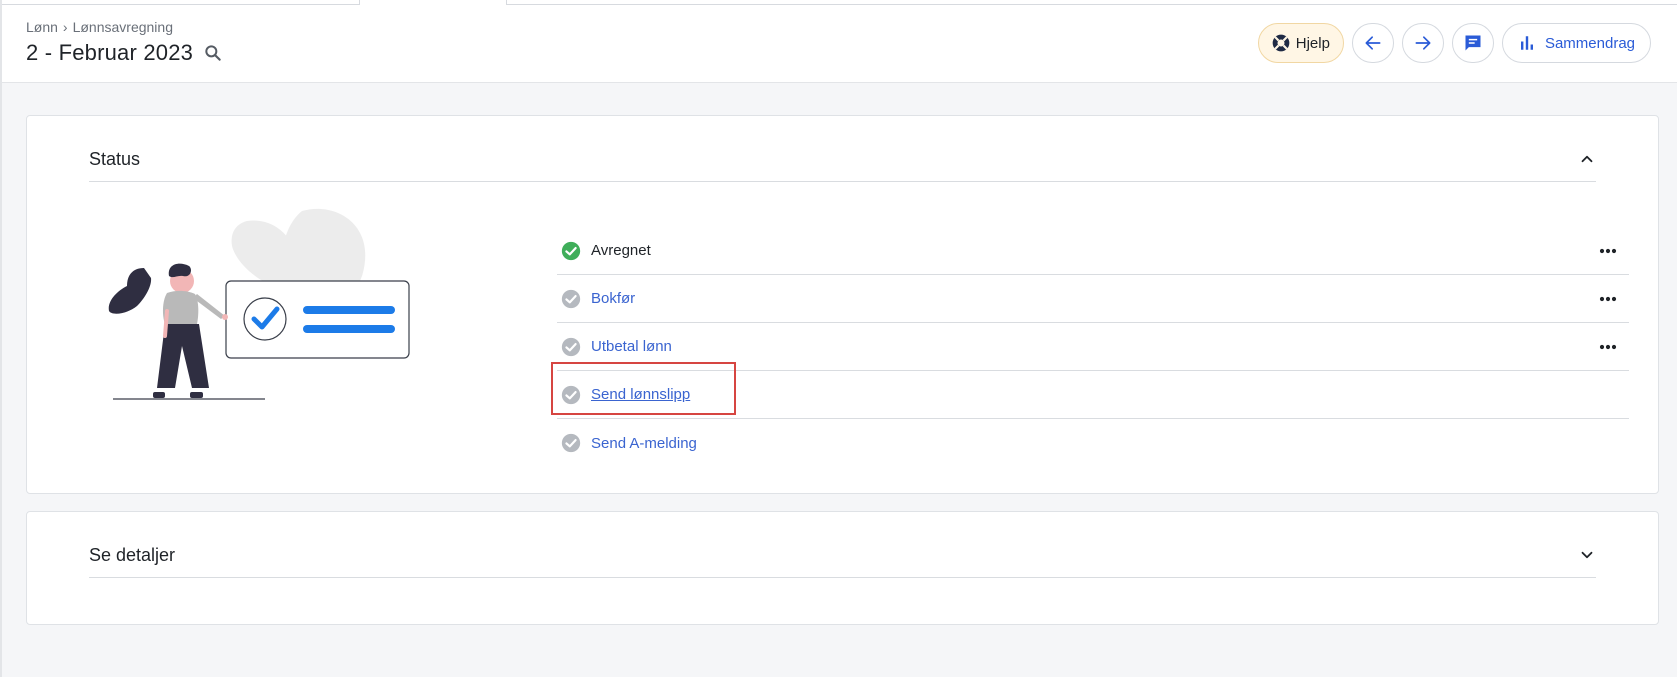 This screenshot has height=677, width=1677. I want to click on summary-button: Sammendrag, so click(1576, 43).